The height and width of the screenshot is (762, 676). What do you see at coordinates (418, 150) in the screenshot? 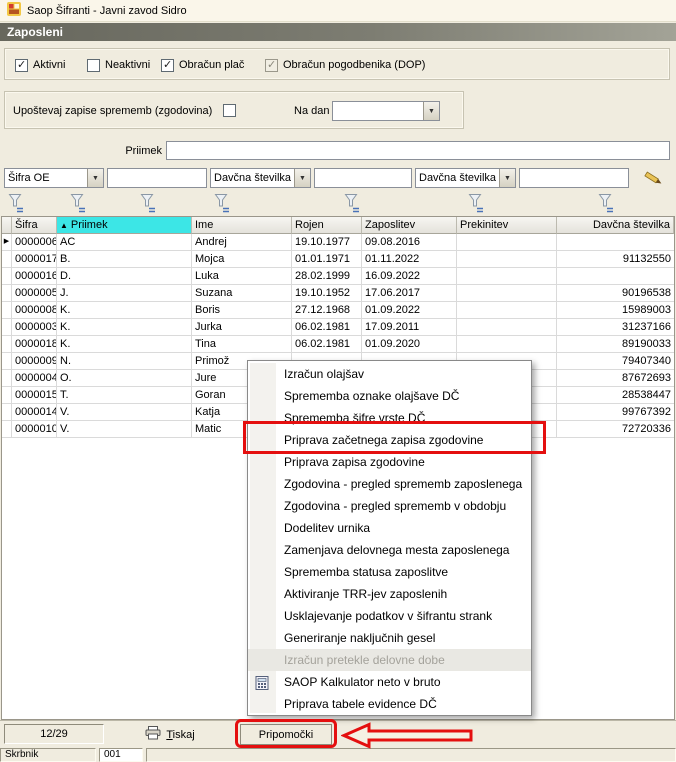
I see `priimek-input` at bounding box center [418, 150].